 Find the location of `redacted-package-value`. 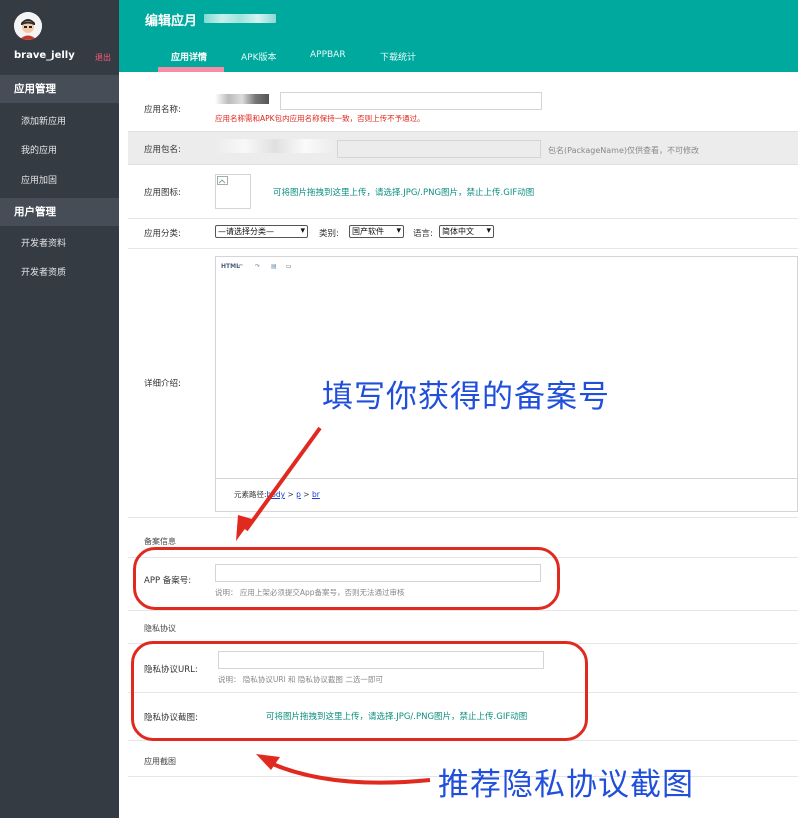

redacted-package-value is located at coordinates (275, 146).